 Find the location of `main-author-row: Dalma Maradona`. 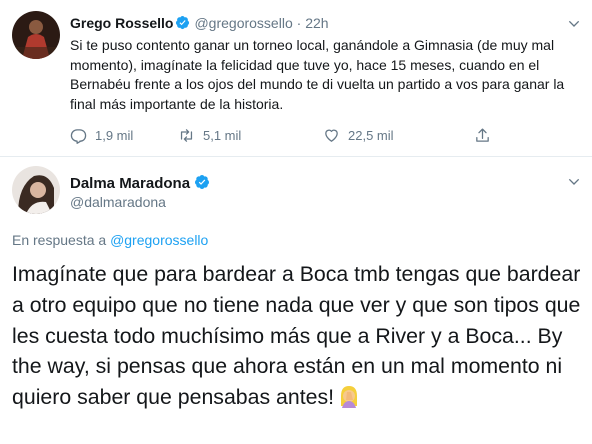

main-author-row: Dalma Maradona is located at coordinates (142, 183).